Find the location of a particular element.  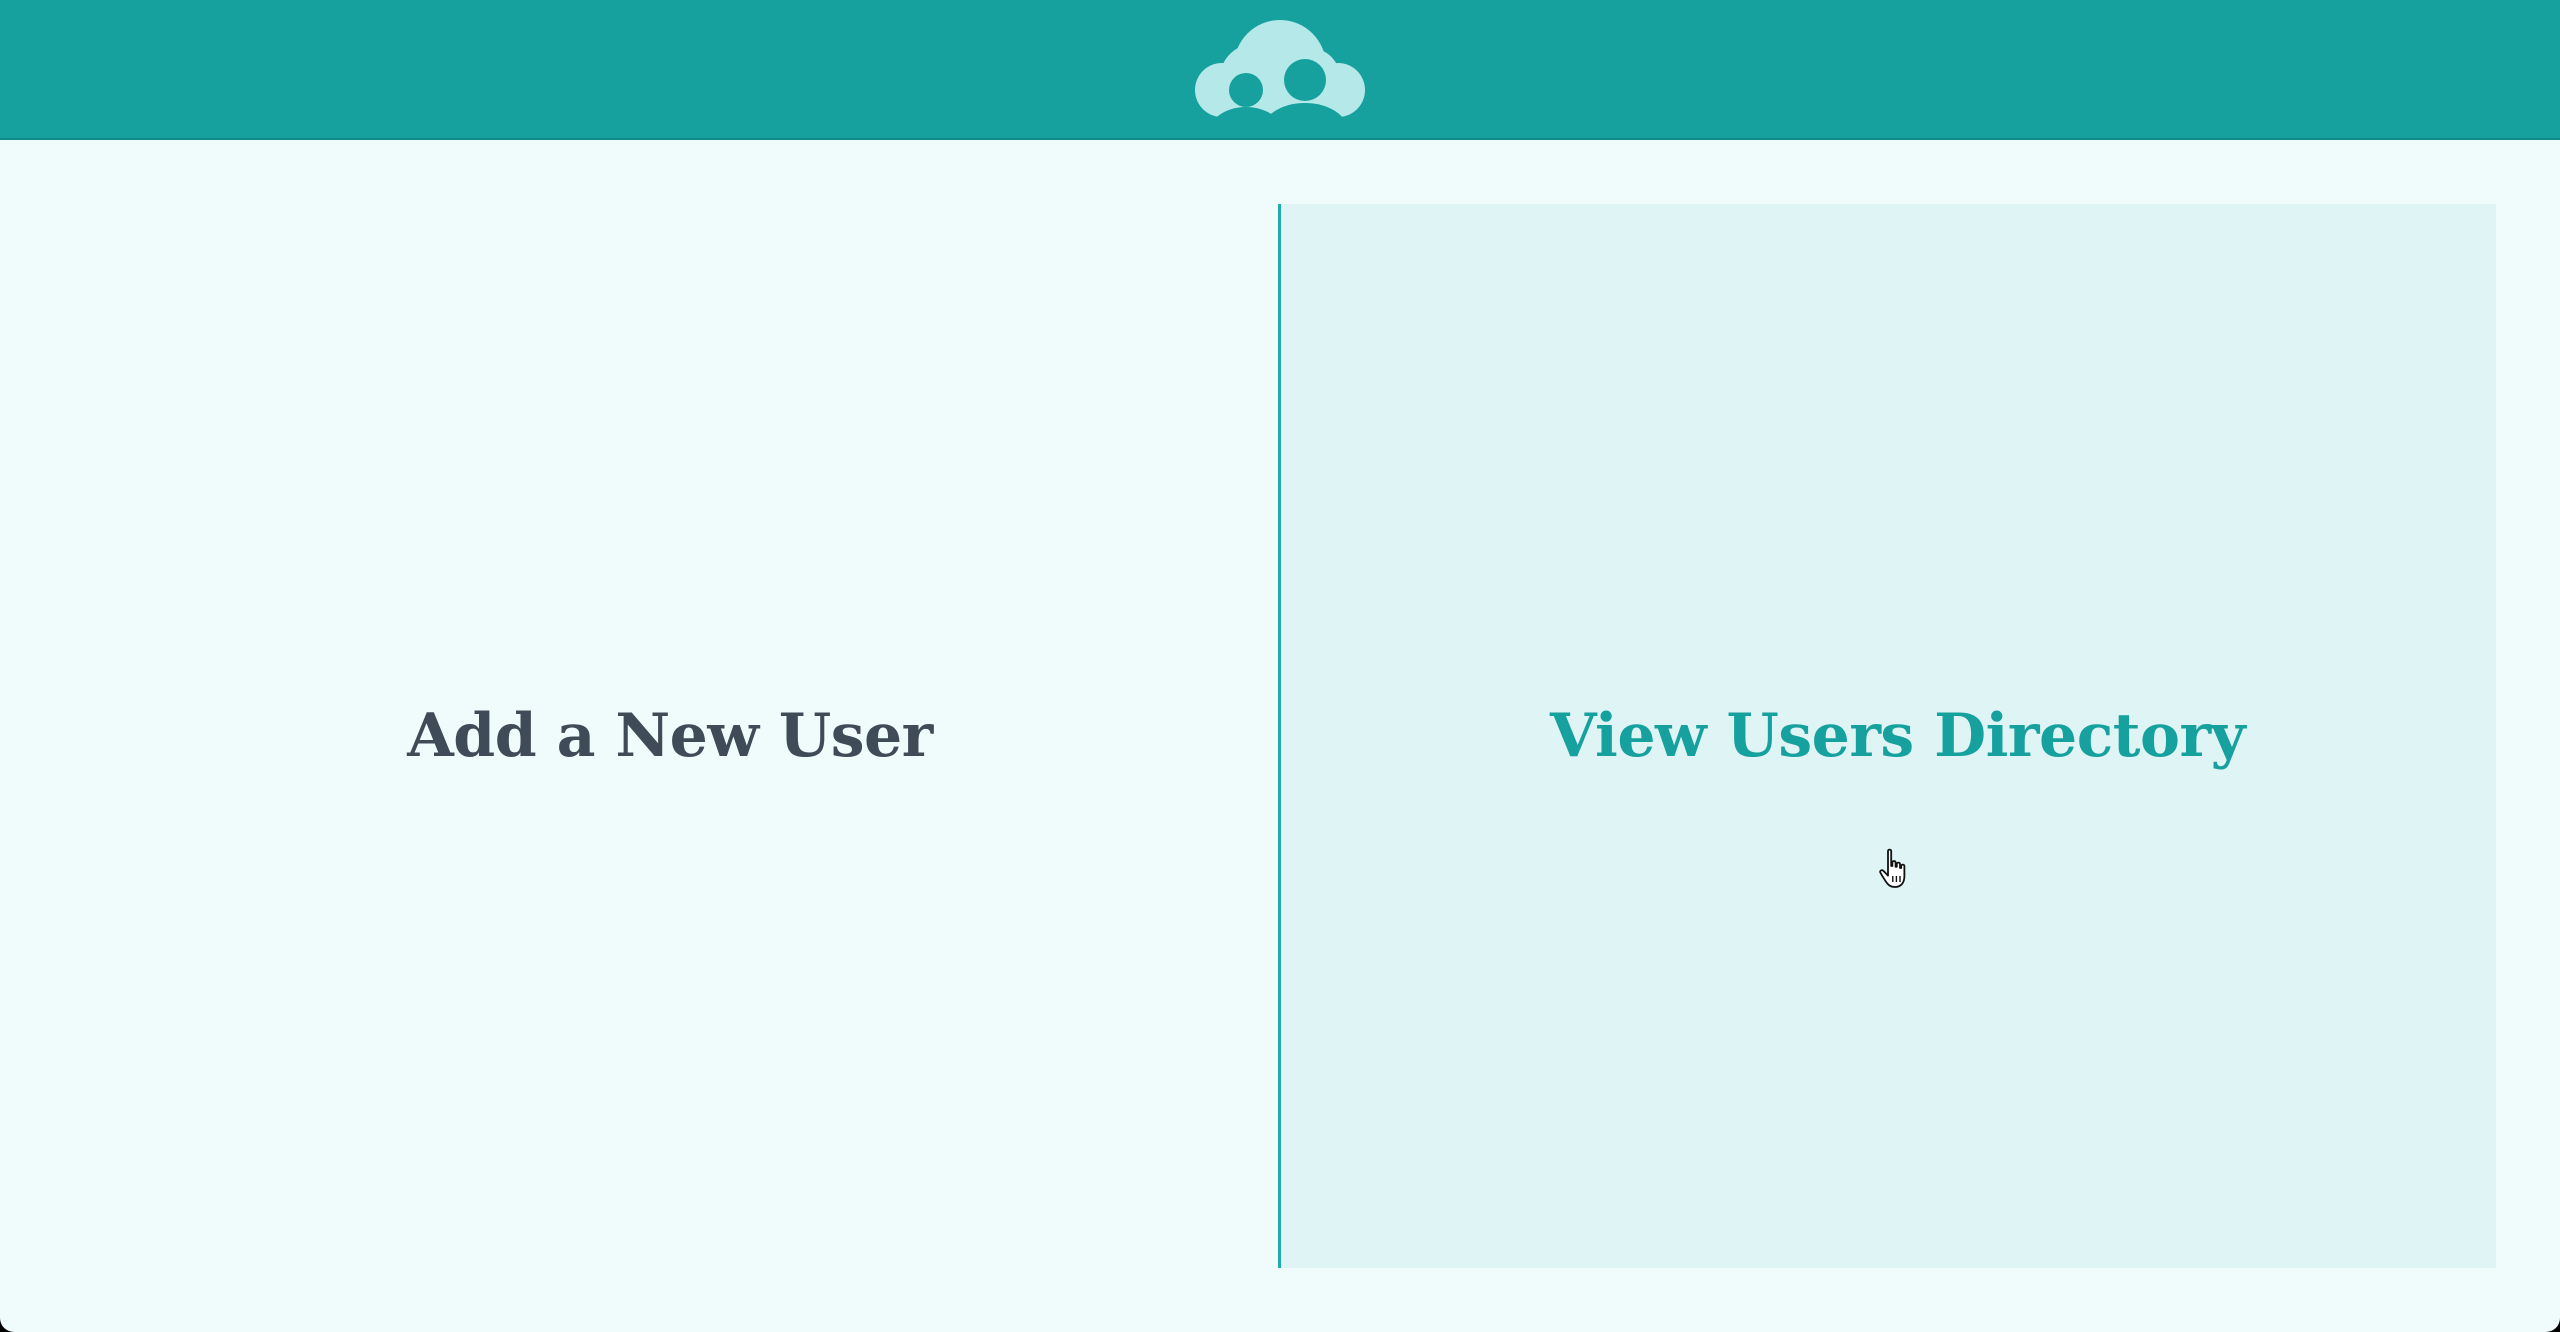

top-header is located at coordinates (1280, 70).